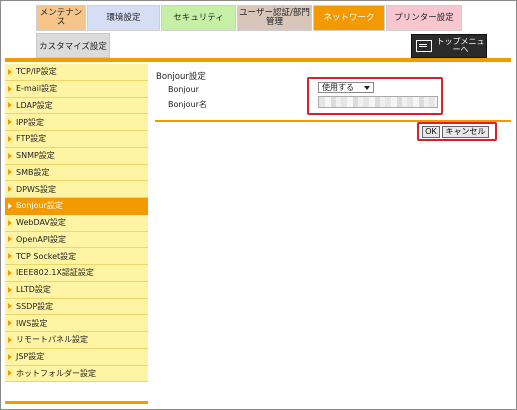  I want to click on sidebar-item: DPWS設定, so click(76, 189).